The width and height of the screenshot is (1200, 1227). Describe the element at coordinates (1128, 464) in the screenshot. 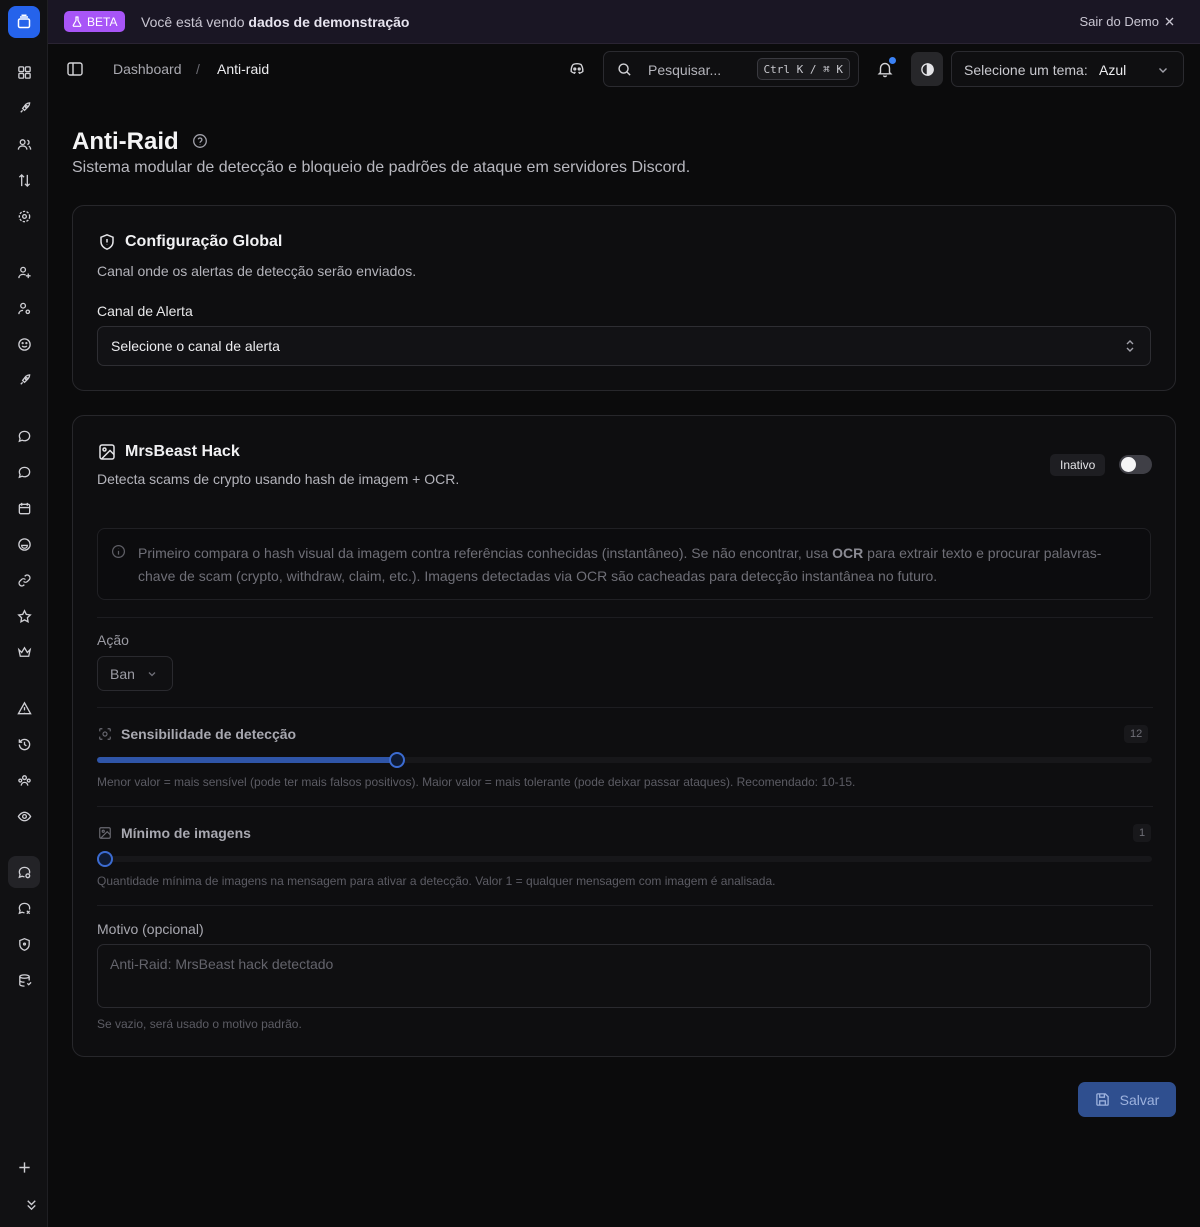

I see `toggle-knob` at that location.